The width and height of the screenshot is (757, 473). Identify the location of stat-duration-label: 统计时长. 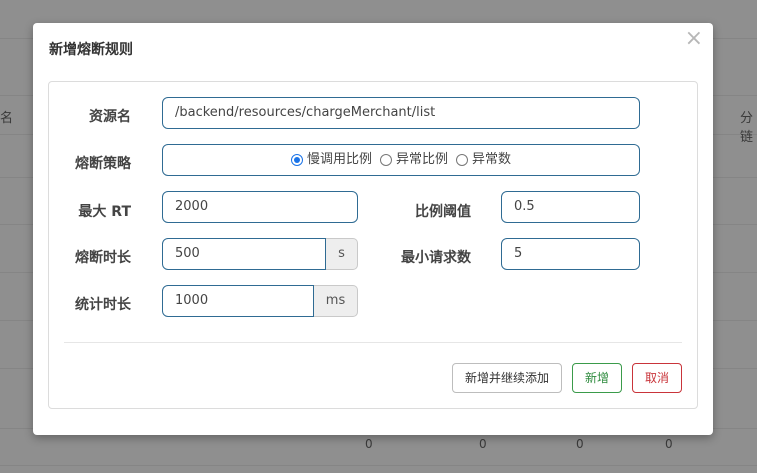
(103, 305).